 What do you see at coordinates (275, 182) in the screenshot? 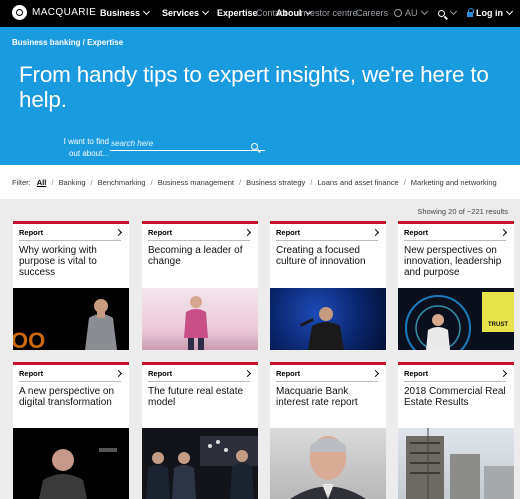
I see `filter-business-strategy: Business strategy` at bounding box center [275, 182].